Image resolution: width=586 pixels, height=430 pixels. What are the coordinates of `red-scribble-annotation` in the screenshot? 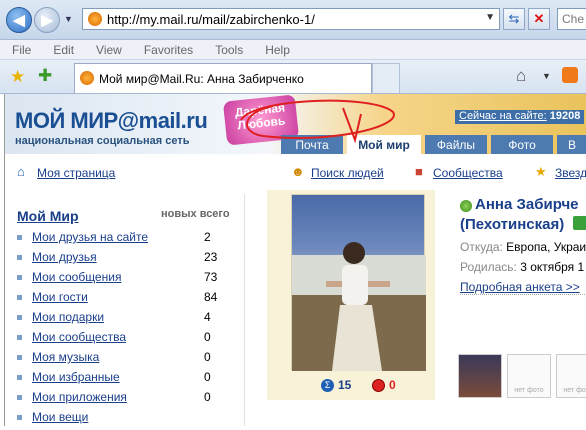 It's located at (317, 121).